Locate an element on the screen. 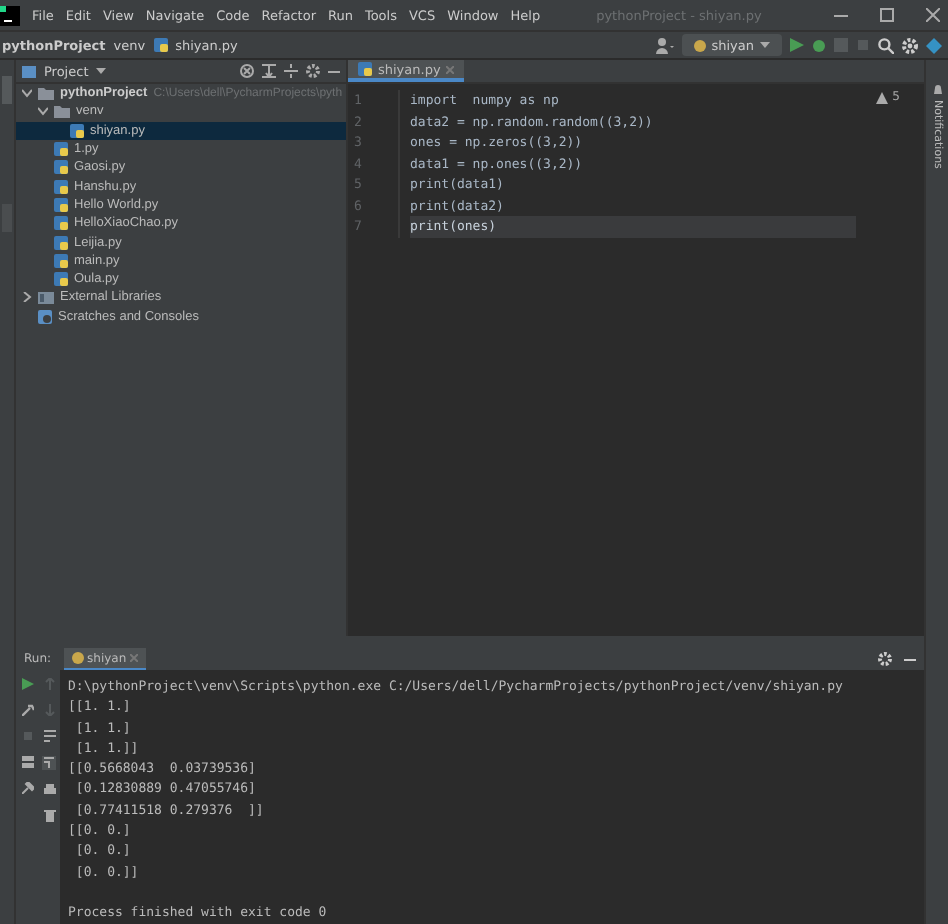 This screenshot has height=924, width=948. print-icon is located at coordinates (49, 790).